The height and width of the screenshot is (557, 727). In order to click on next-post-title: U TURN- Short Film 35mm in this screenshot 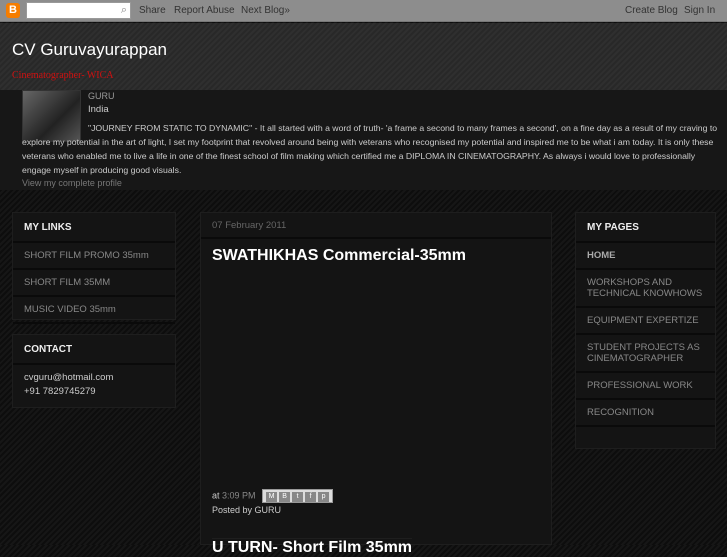, I will do `click(312, 547)`.